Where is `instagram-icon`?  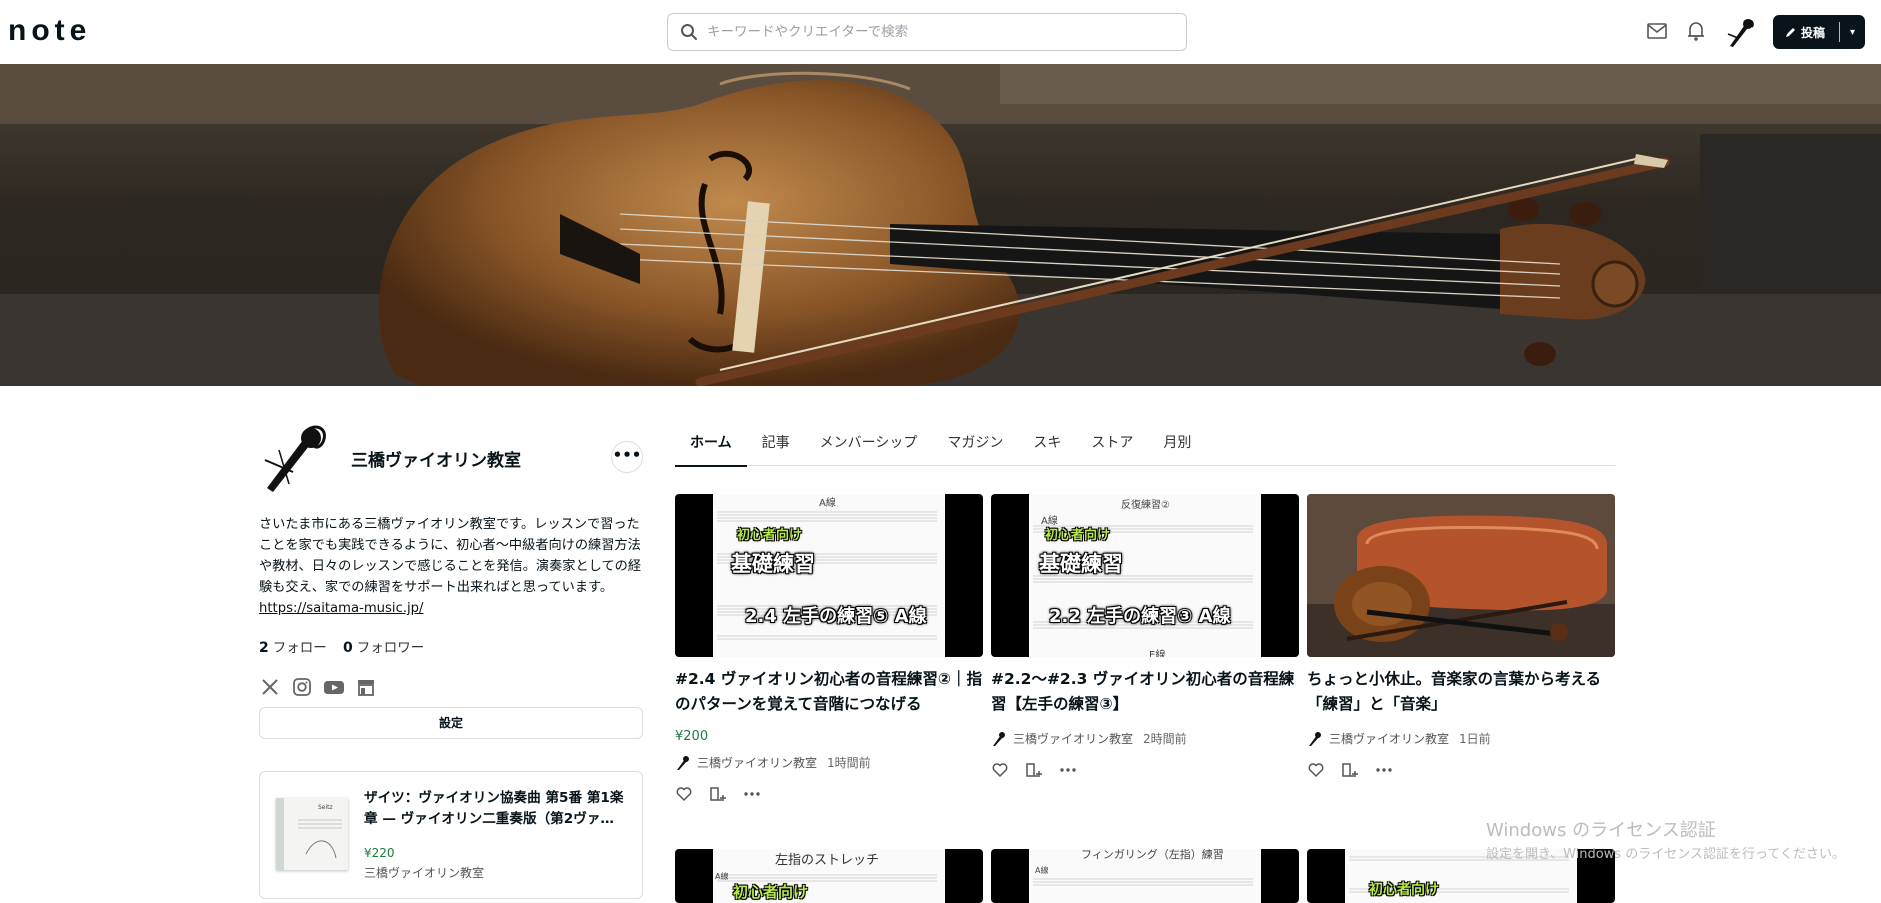
instagram-icon is located at coordinates (302, 687).